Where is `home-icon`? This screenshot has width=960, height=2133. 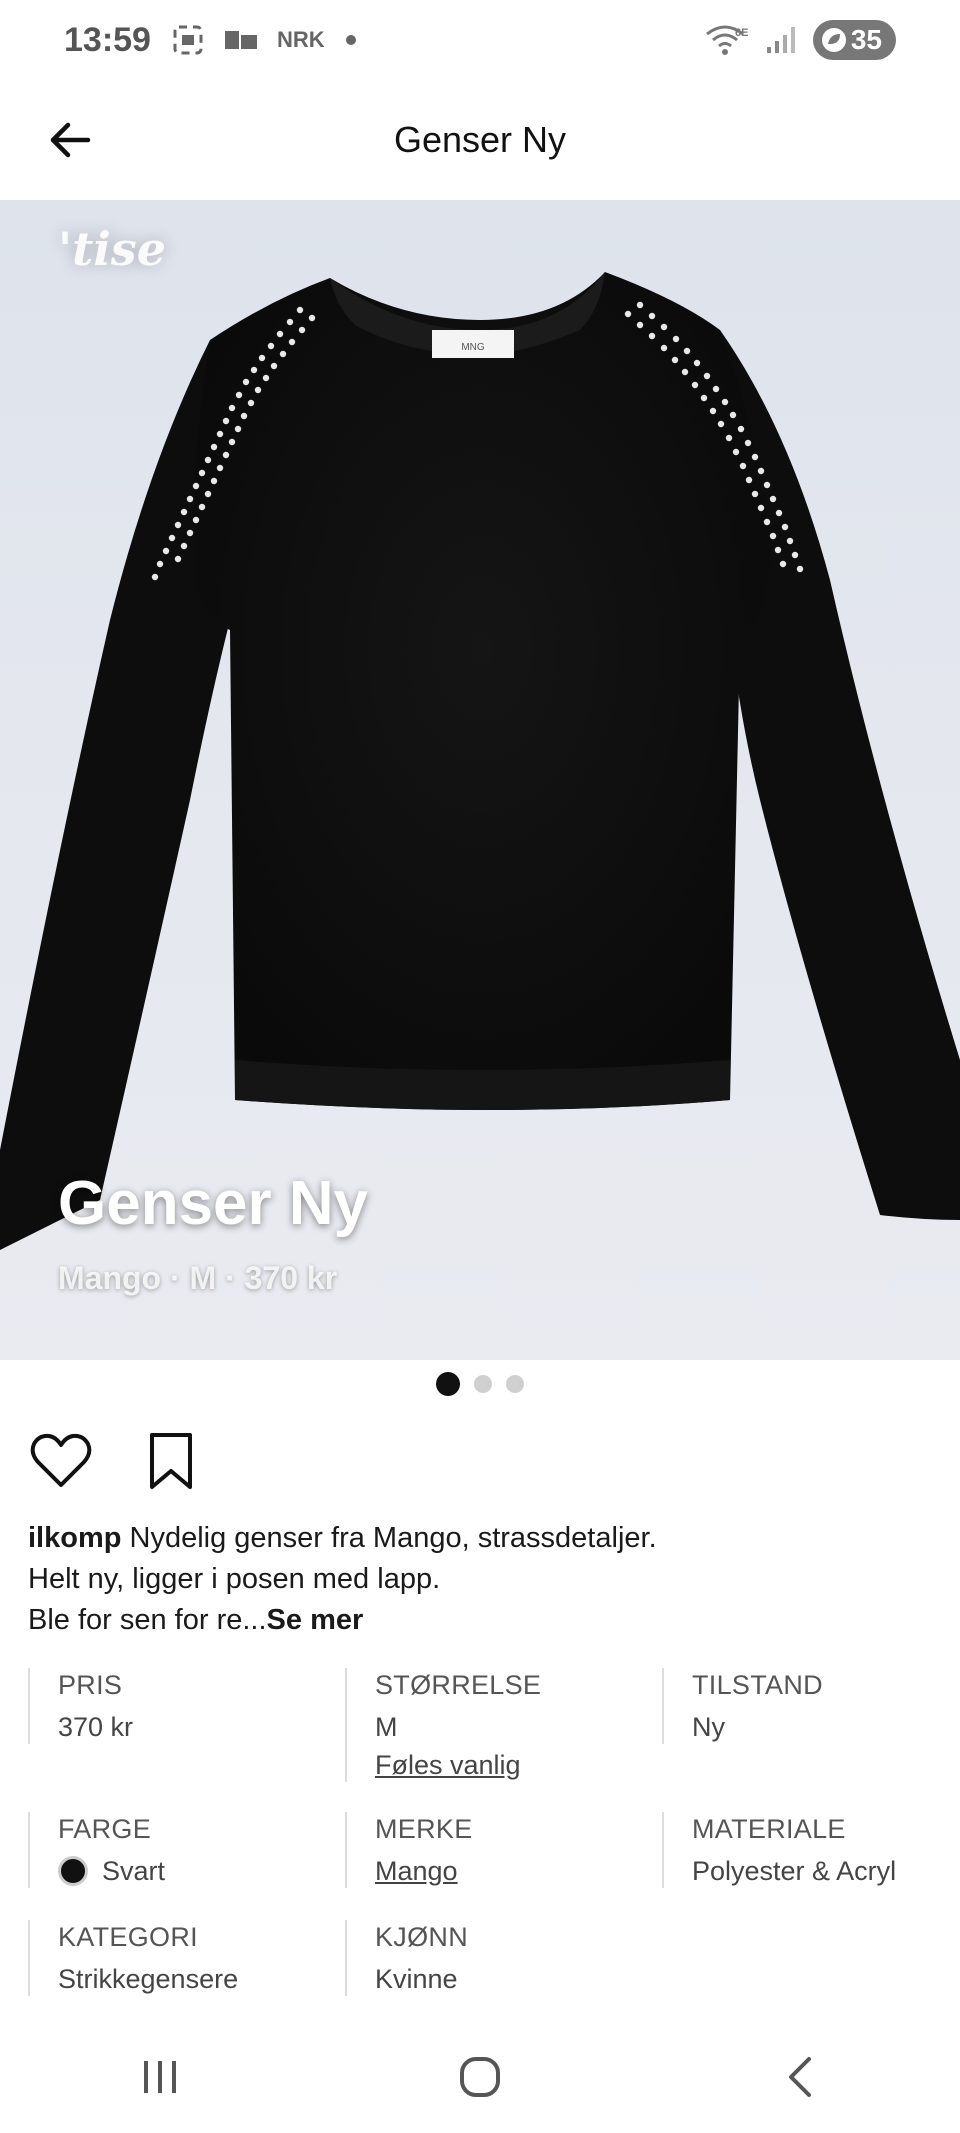
home-icon is located at coordinates (480, 2076).